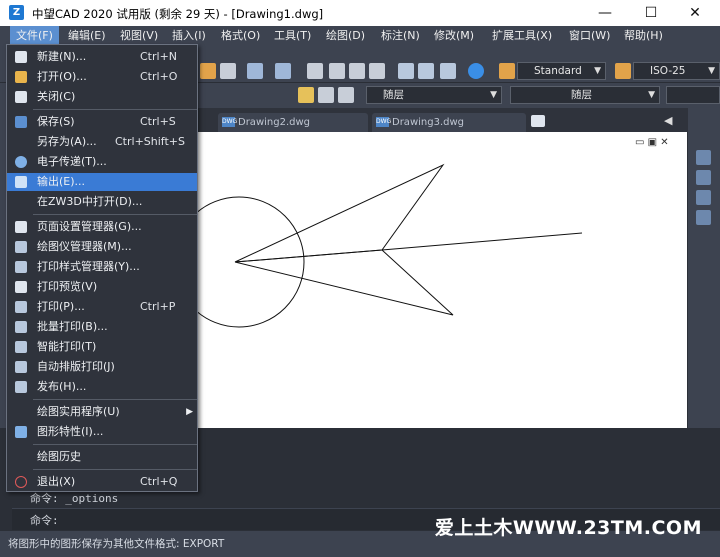 Image resolution: width=720 pixels, height=557 pixels. Describe the element at coordinates (668, 71) in the screenshot. I see `dim-style-value: ISO-25` at that location.